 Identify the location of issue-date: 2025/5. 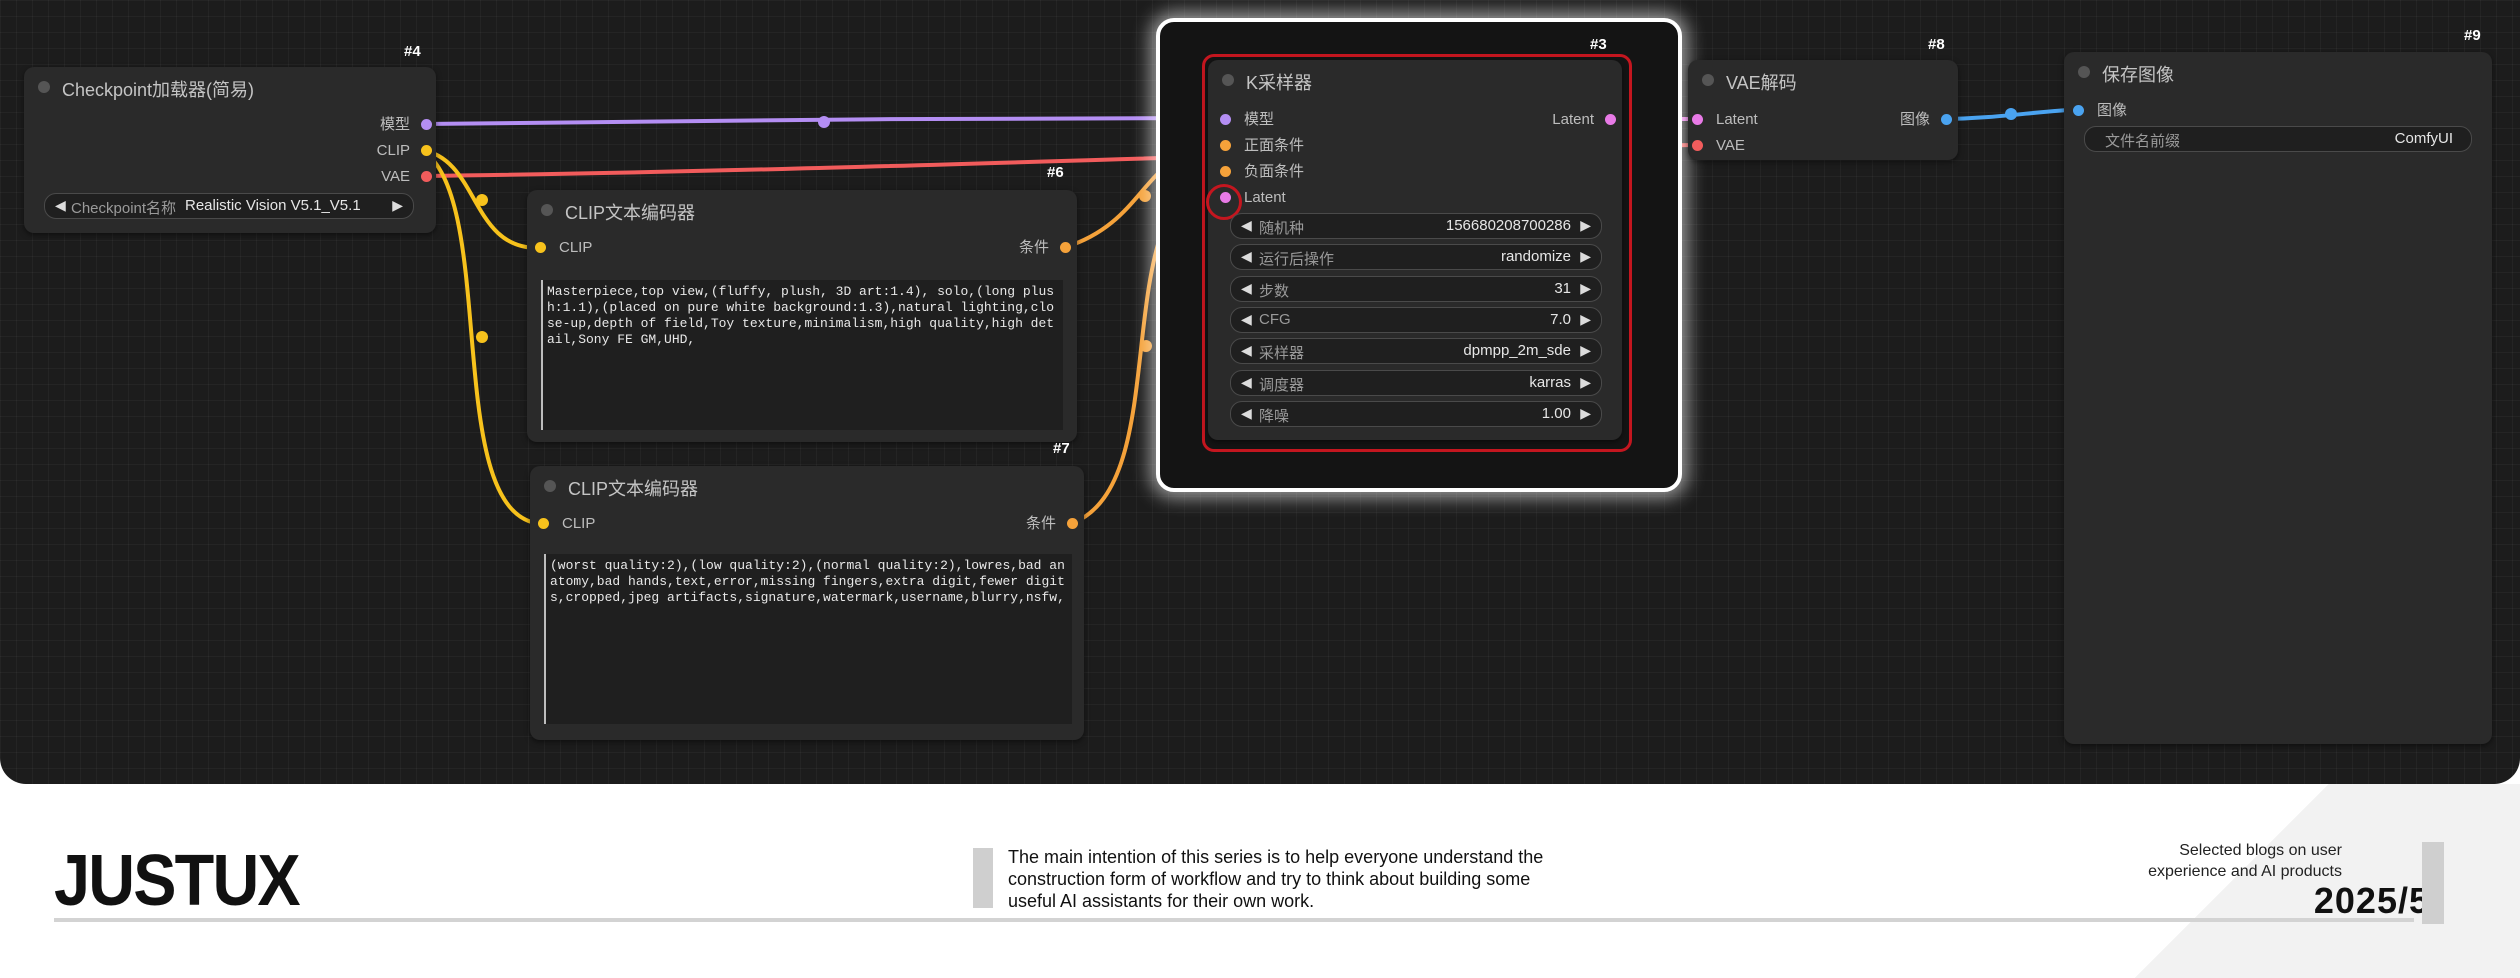
(2371, 900).